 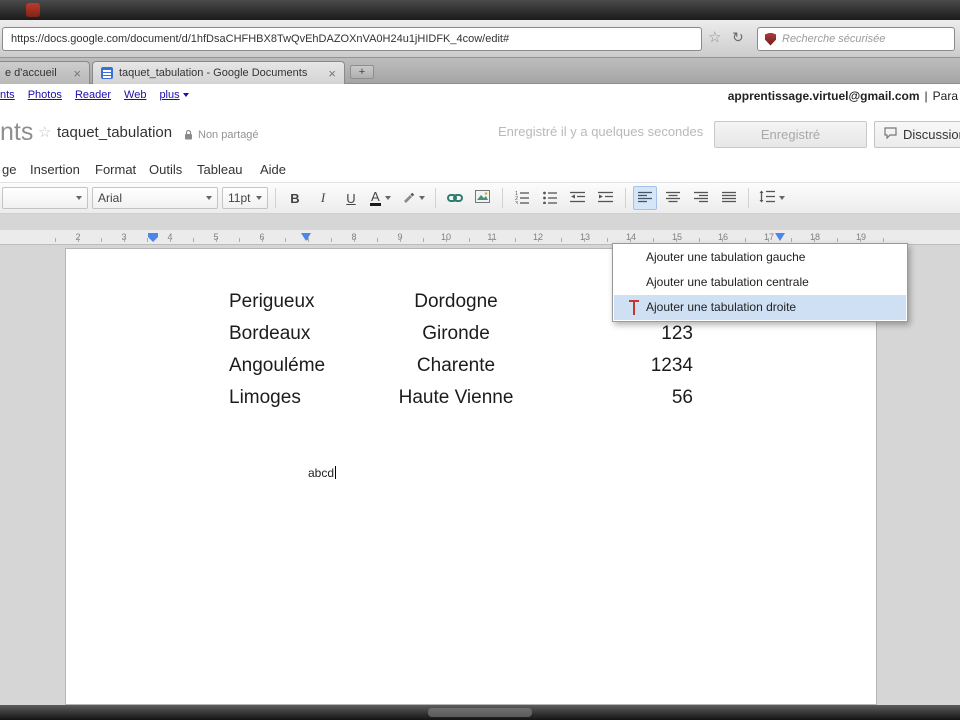 I want to click on new-tab-button: +, so click(x=362, y=72).